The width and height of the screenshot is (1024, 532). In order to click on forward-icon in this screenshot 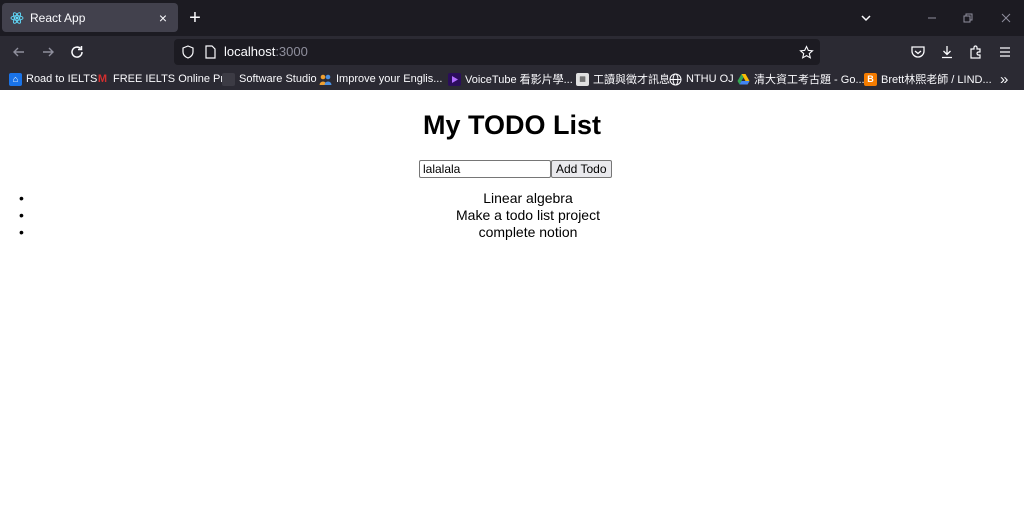, I will do `click(48, 52)`.